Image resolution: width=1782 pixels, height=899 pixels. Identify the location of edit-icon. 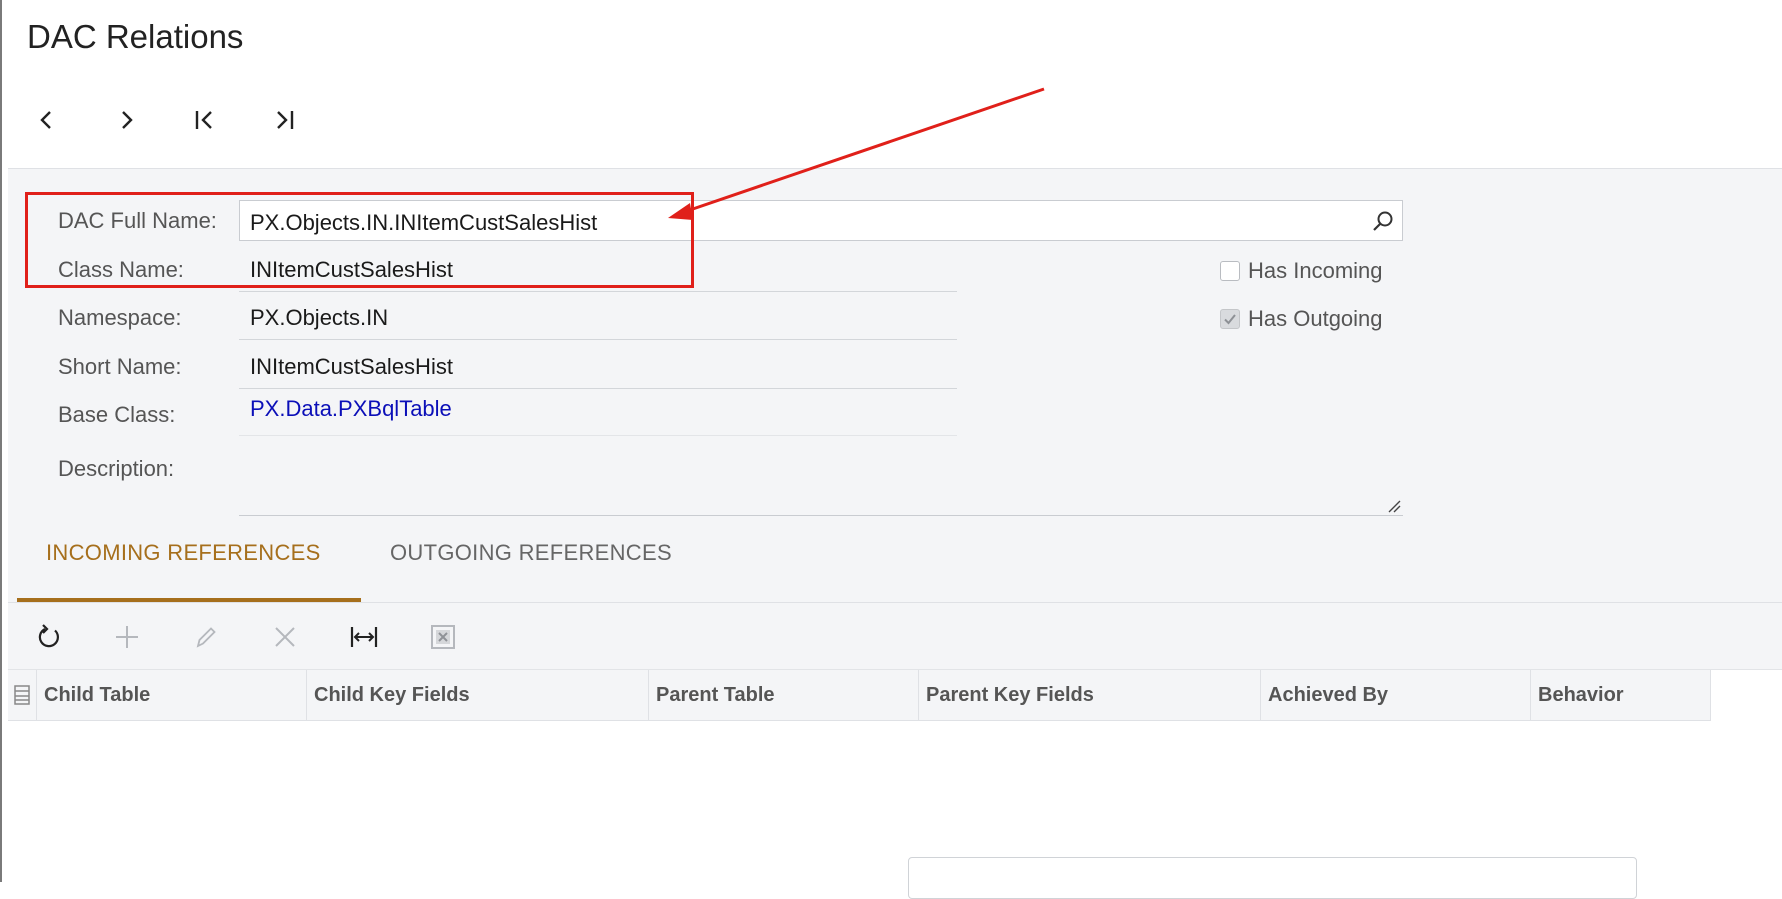
(206, 637).